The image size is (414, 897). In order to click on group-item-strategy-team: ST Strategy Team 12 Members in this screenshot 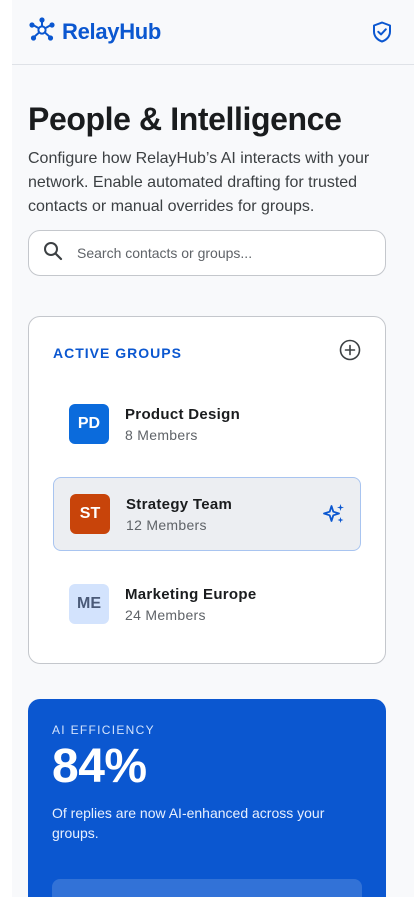, I will do `click(207, 514)`.